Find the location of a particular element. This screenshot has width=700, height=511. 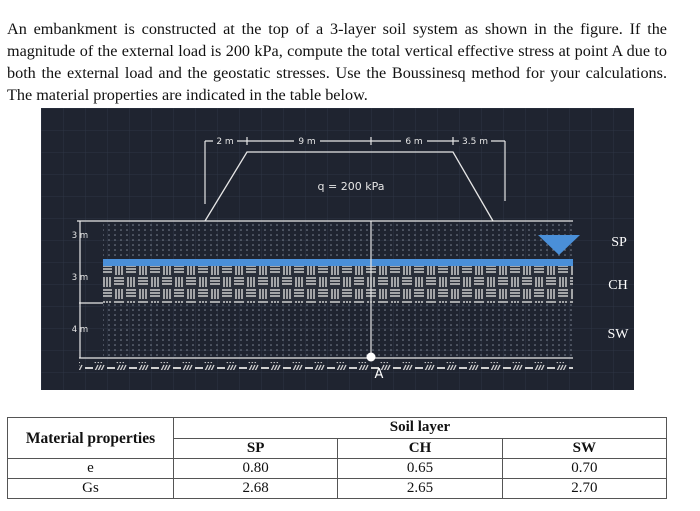

dim-3-5m: 3.5 m is located at coordinates (475, 142).